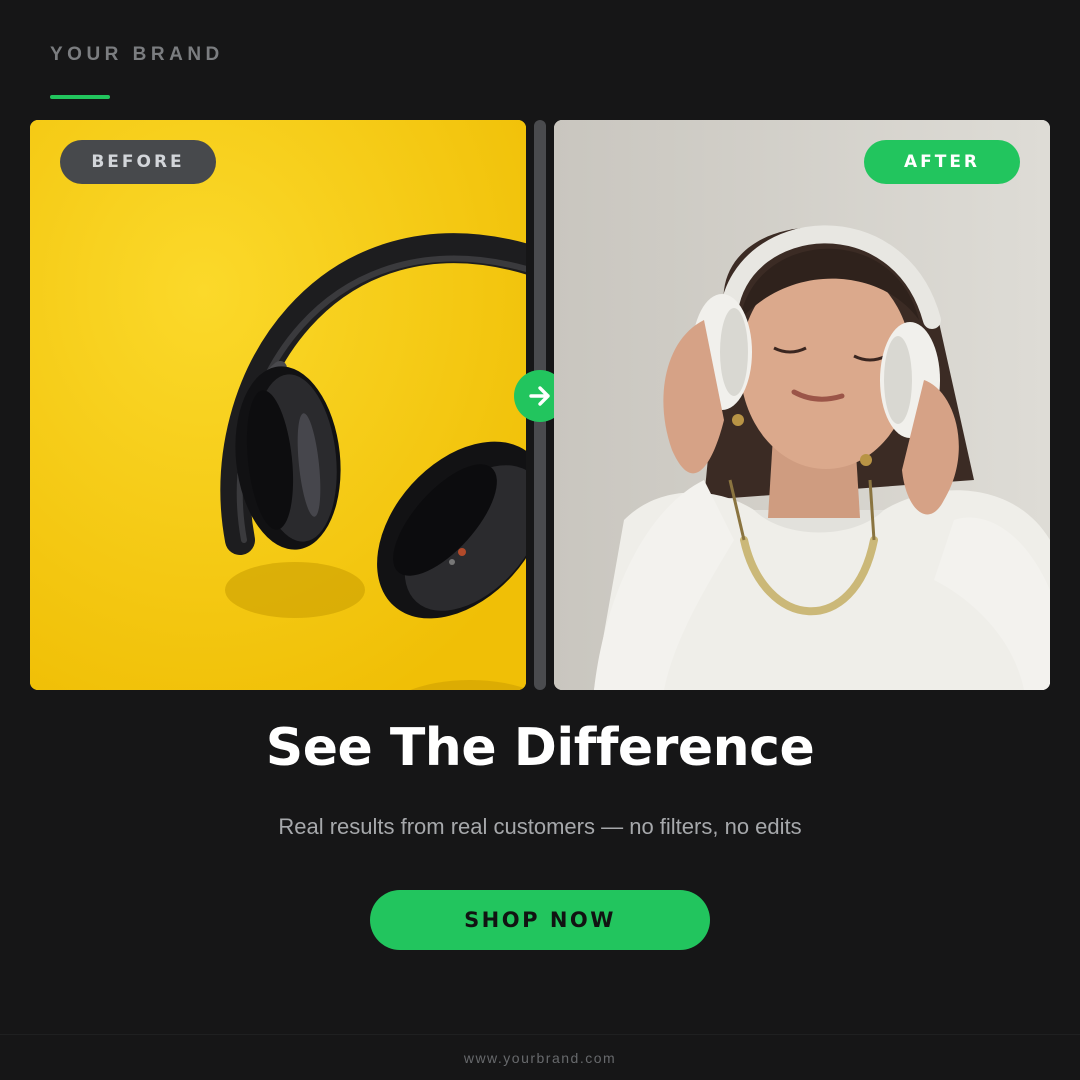 The width and height of the screenshot is (1080, 1080). I want to click on headline: See The Difference, so click(540, 748).